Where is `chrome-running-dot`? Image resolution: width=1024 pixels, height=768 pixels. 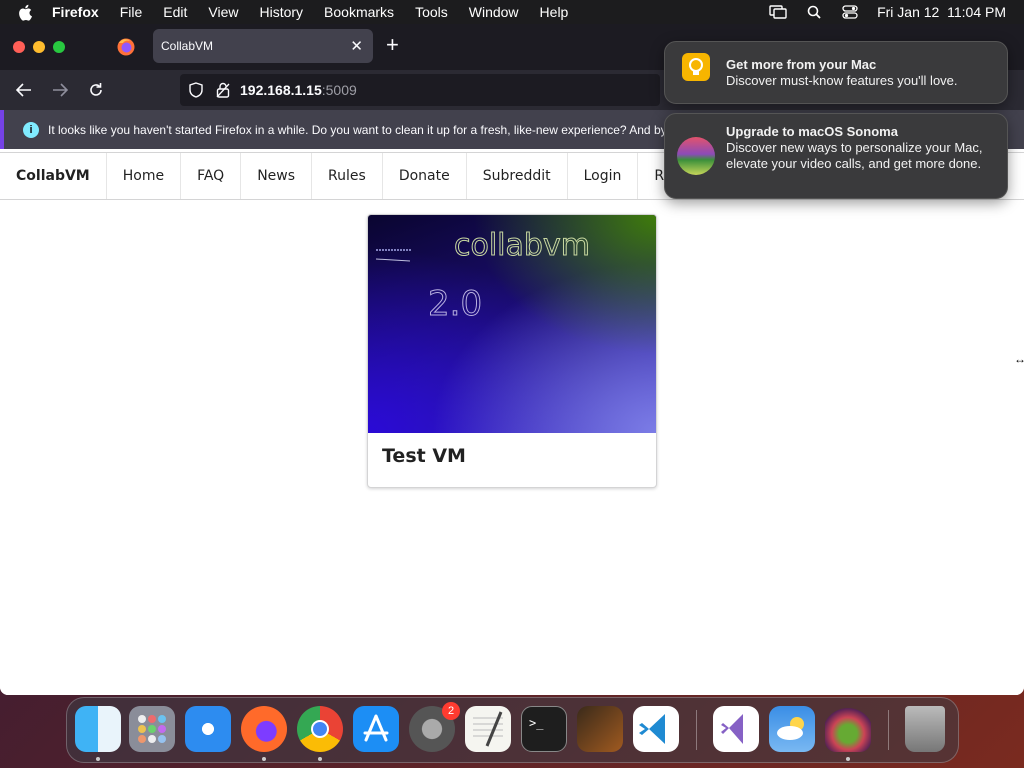
chrome-running-dot is located at coordinates (320, 759).